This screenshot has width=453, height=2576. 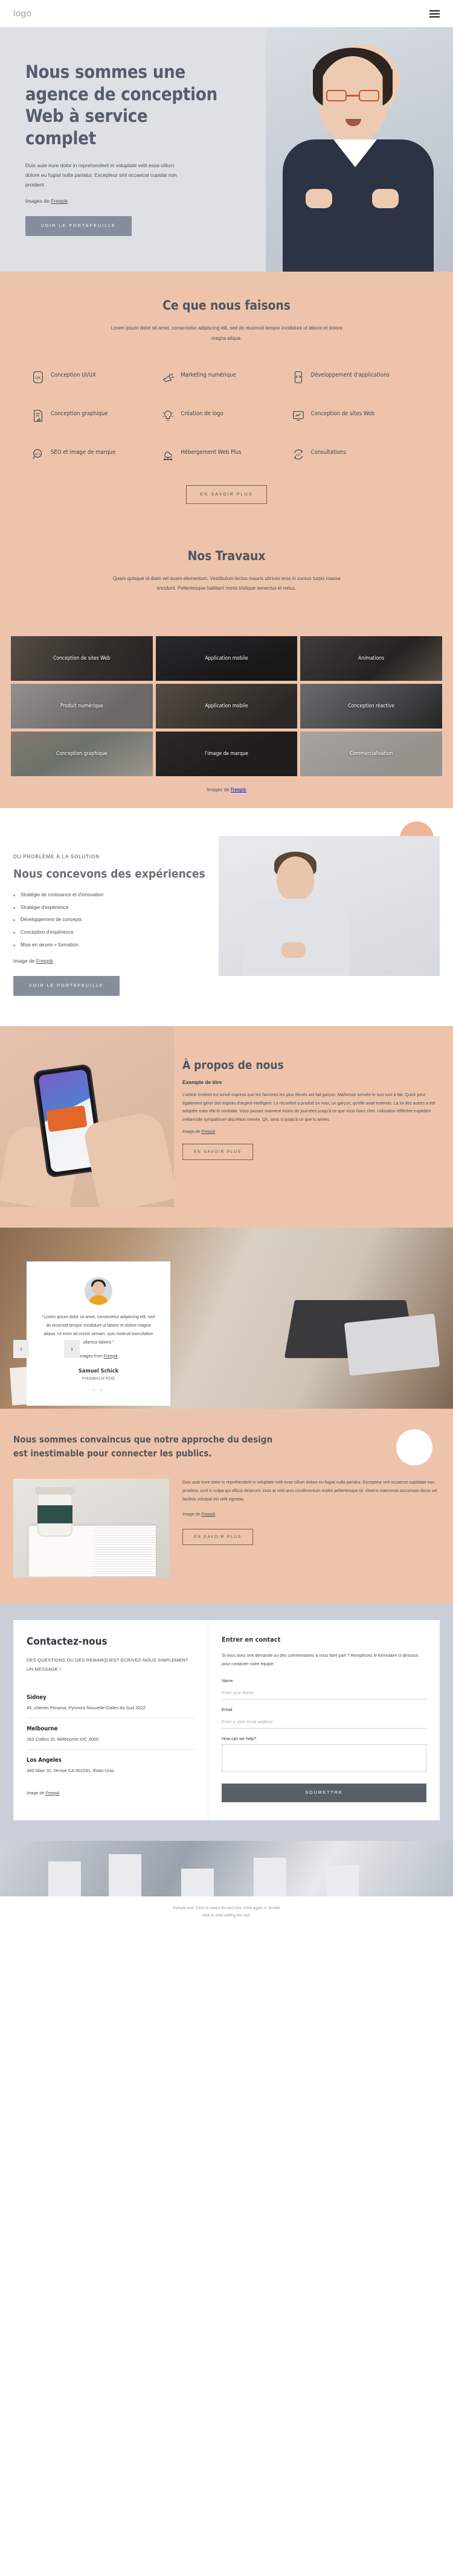 I want to click on service-item-digital-marketing: Marketing numérique, so click(x=226, y=377).